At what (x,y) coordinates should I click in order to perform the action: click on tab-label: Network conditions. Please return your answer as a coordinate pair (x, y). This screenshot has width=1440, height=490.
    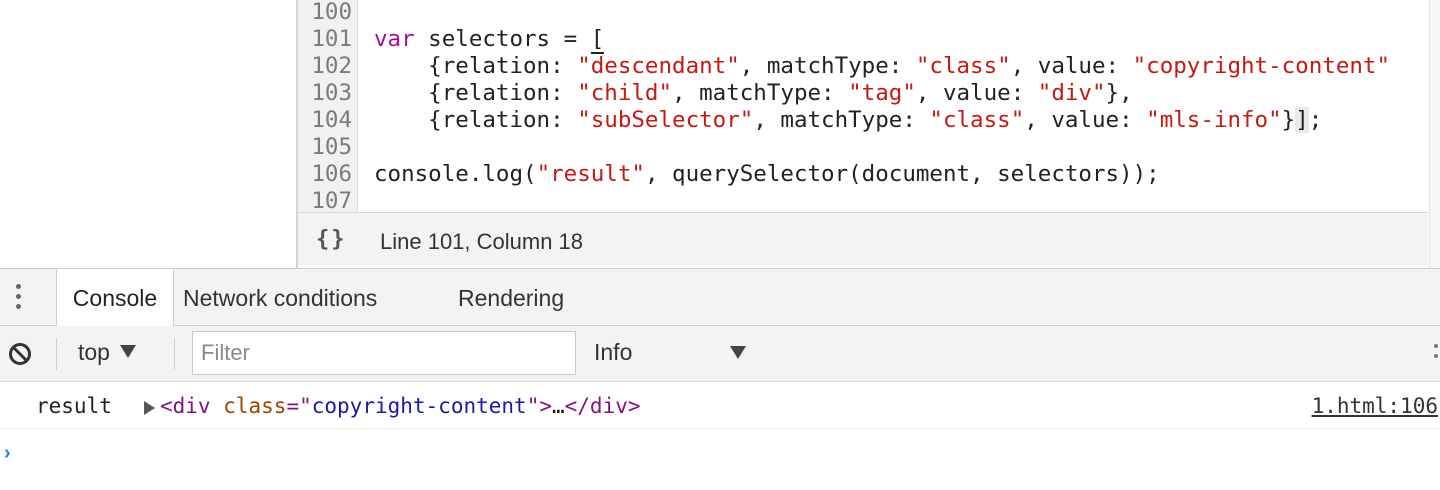
    Looking at the image, I should click on (280, 298).